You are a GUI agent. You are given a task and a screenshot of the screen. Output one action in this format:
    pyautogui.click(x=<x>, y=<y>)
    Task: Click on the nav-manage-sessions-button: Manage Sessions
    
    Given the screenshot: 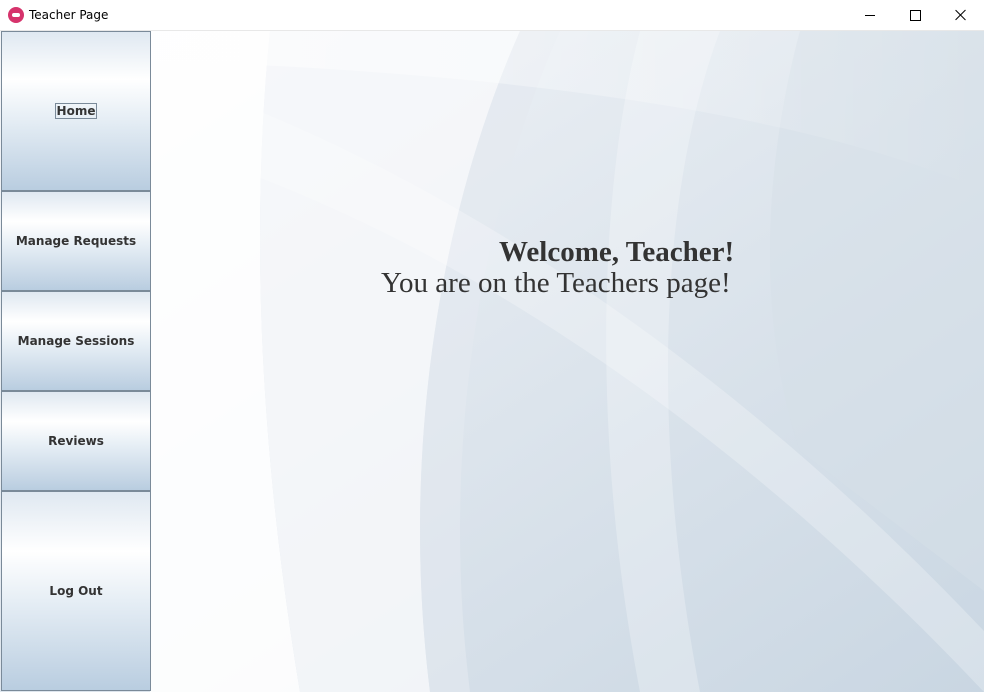 What is the action you would take?
    pyautogui.click(x=76, y=341)
    